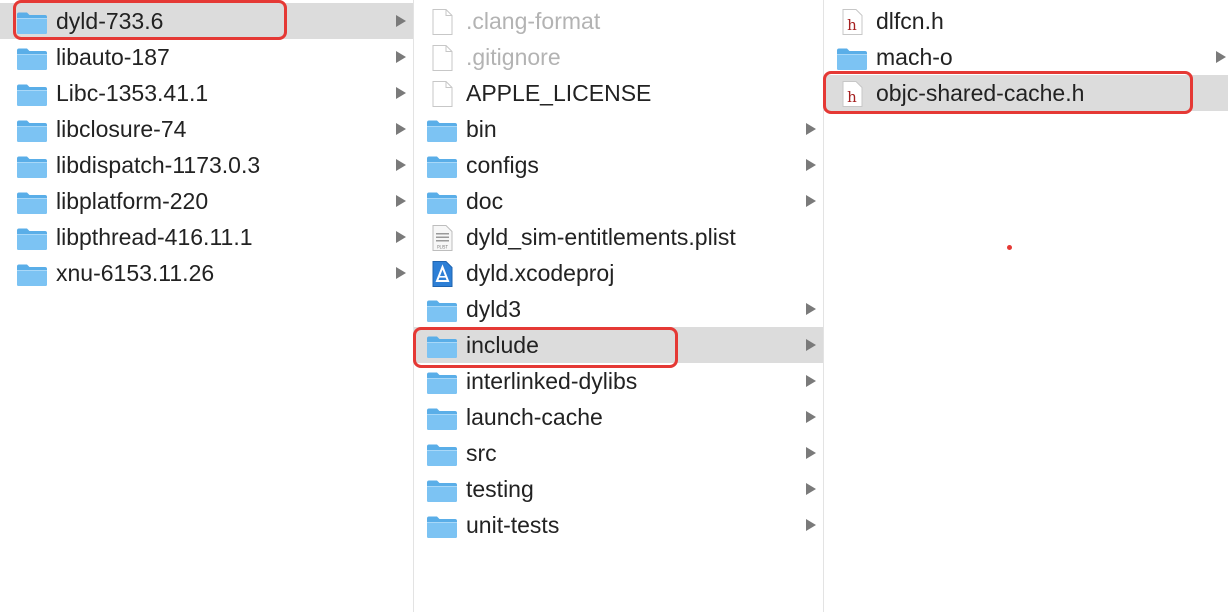  I want to click on item-libdispatch-1173-0-3: libdispatch-1173.0.3, so click(206, 165).